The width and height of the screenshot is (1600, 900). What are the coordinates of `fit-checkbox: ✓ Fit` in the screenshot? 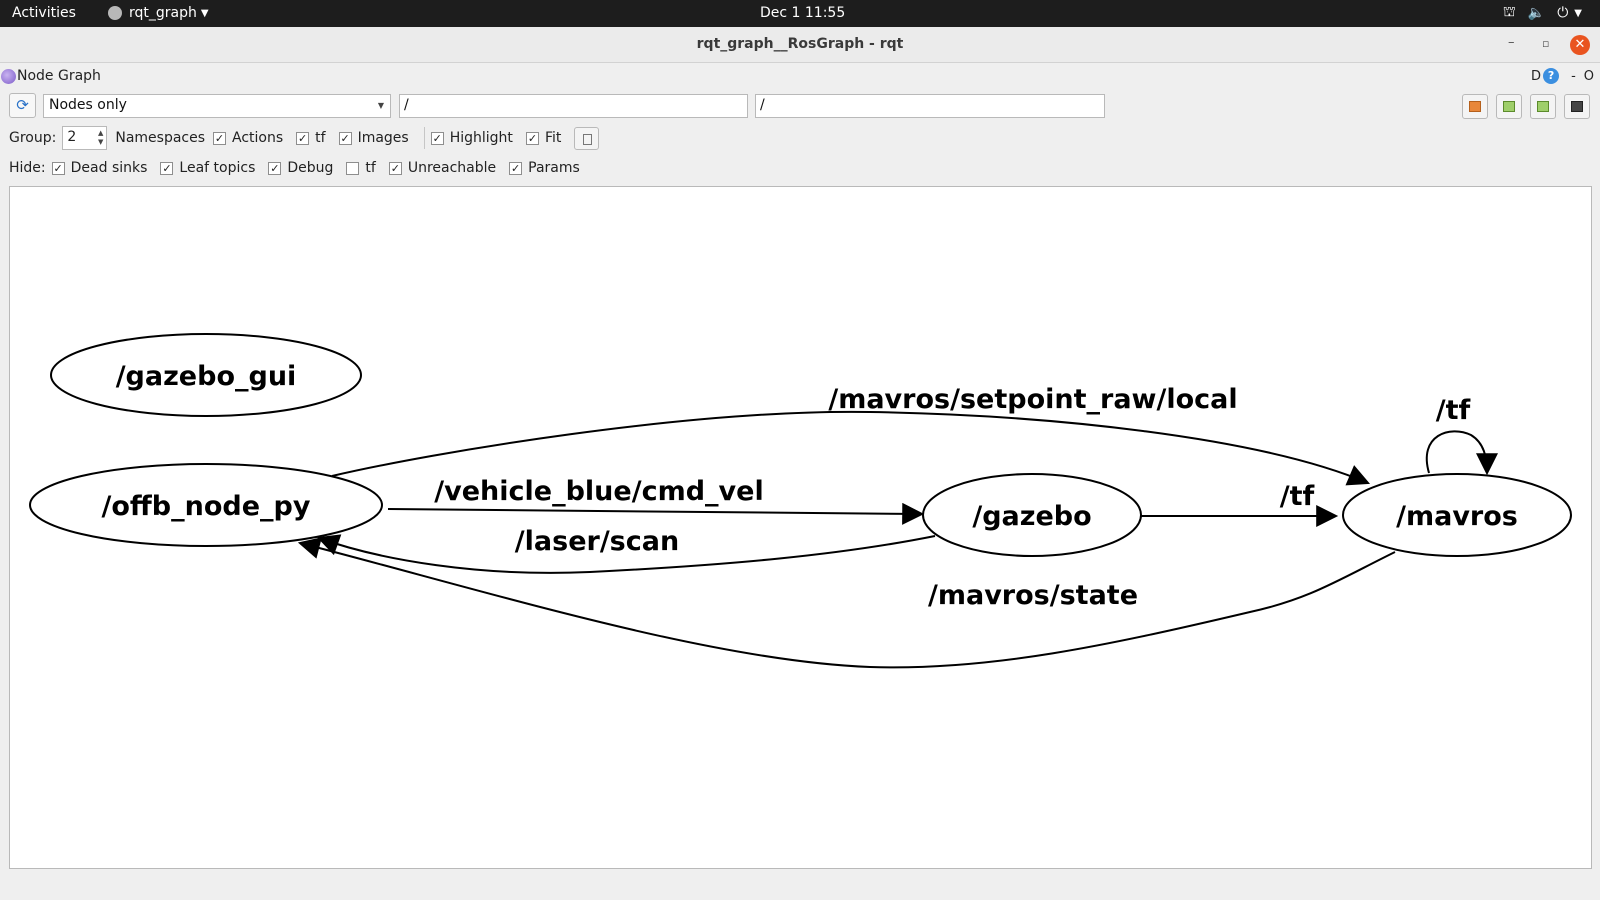 It's located at (543, 138).